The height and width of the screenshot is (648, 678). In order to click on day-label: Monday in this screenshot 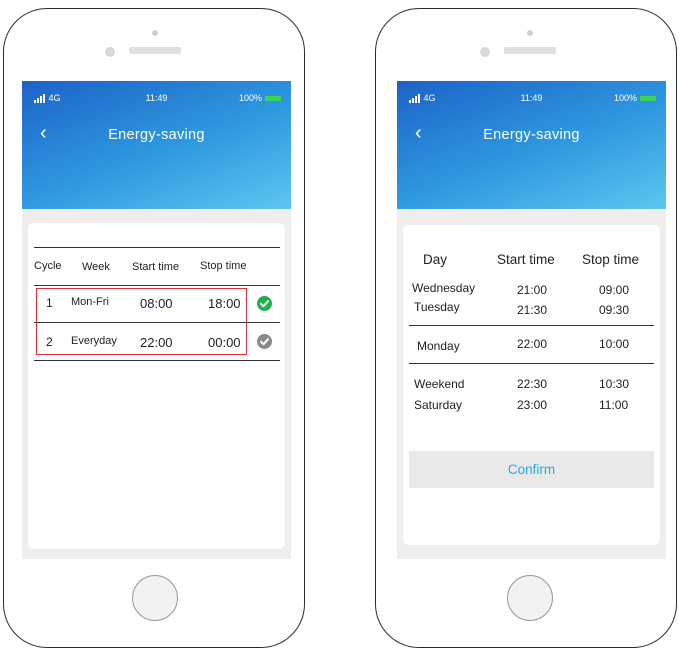, I will do `click(438, 346)`.